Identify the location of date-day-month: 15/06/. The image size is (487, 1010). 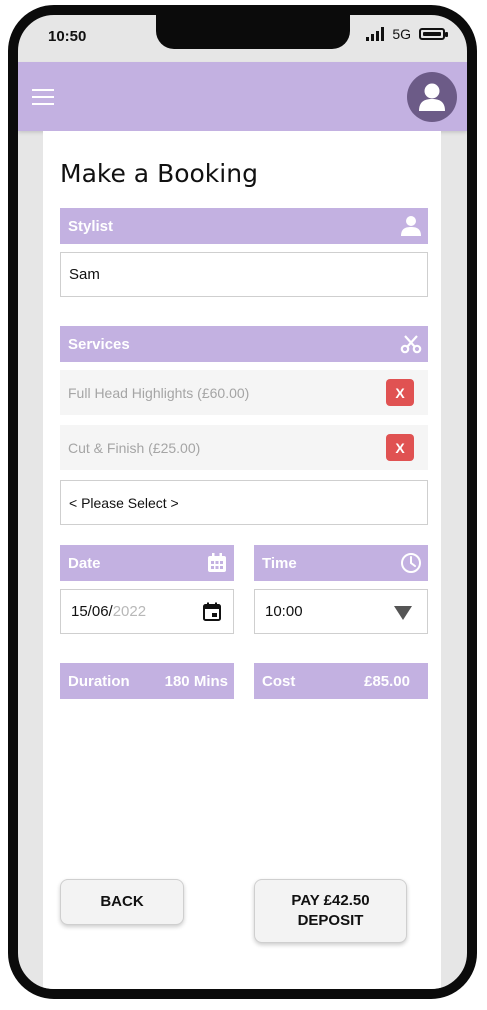
(92, 611).